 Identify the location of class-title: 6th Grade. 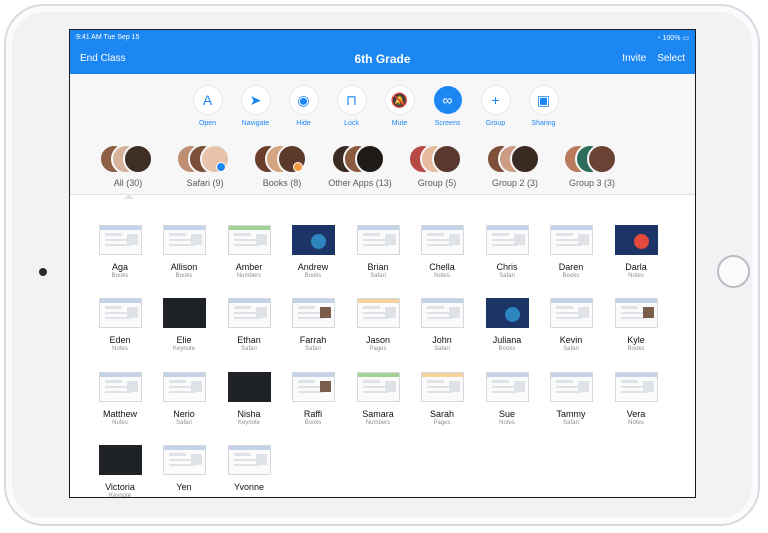
(382, 59).